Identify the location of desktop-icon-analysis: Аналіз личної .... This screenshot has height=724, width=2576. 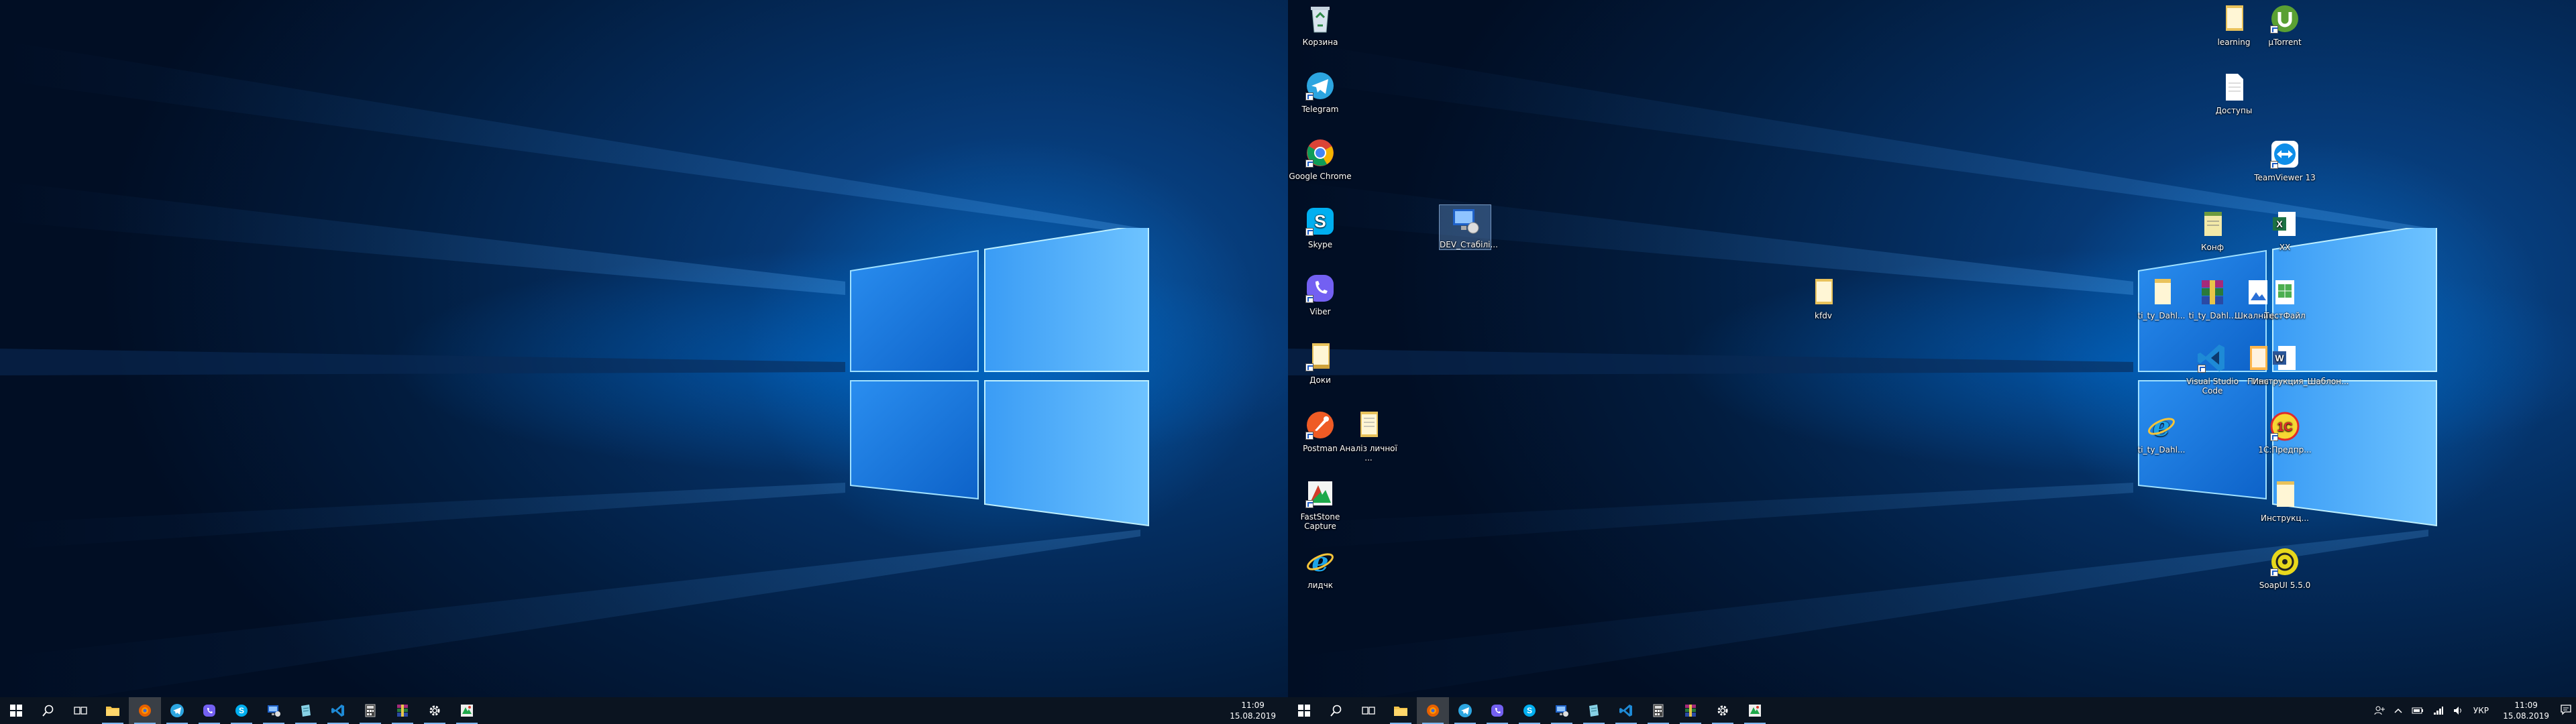
(1368, 436).